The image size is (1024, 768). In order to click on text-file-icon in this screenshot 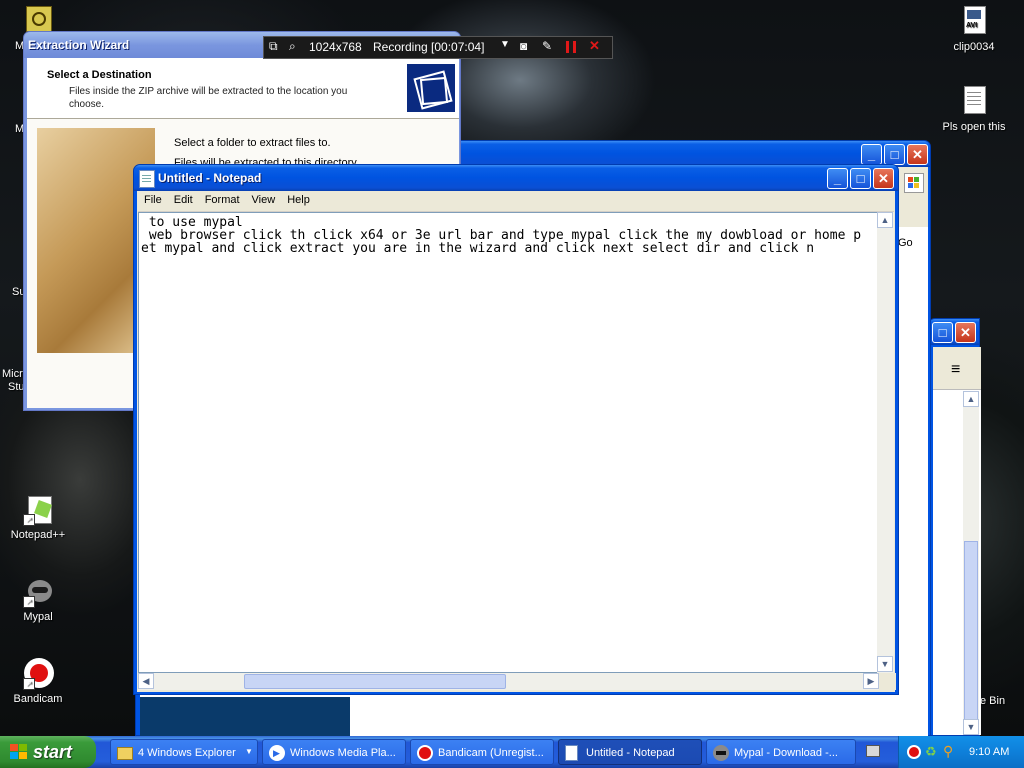, I will do `click(974, 102)`.